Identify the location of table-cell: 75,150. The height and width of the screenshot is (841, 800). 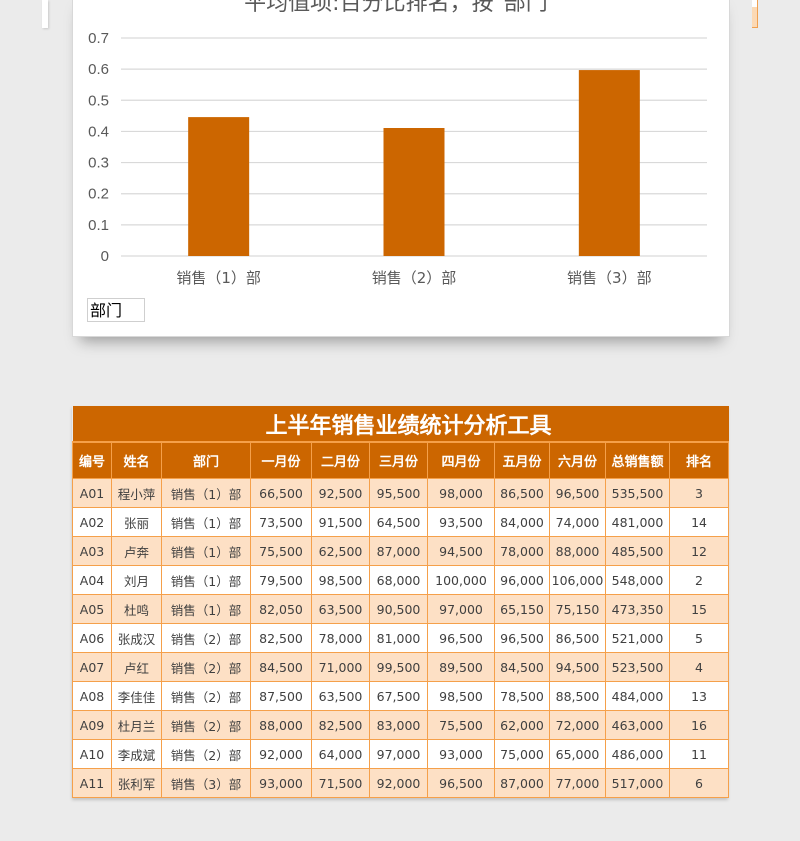
(577, 609).